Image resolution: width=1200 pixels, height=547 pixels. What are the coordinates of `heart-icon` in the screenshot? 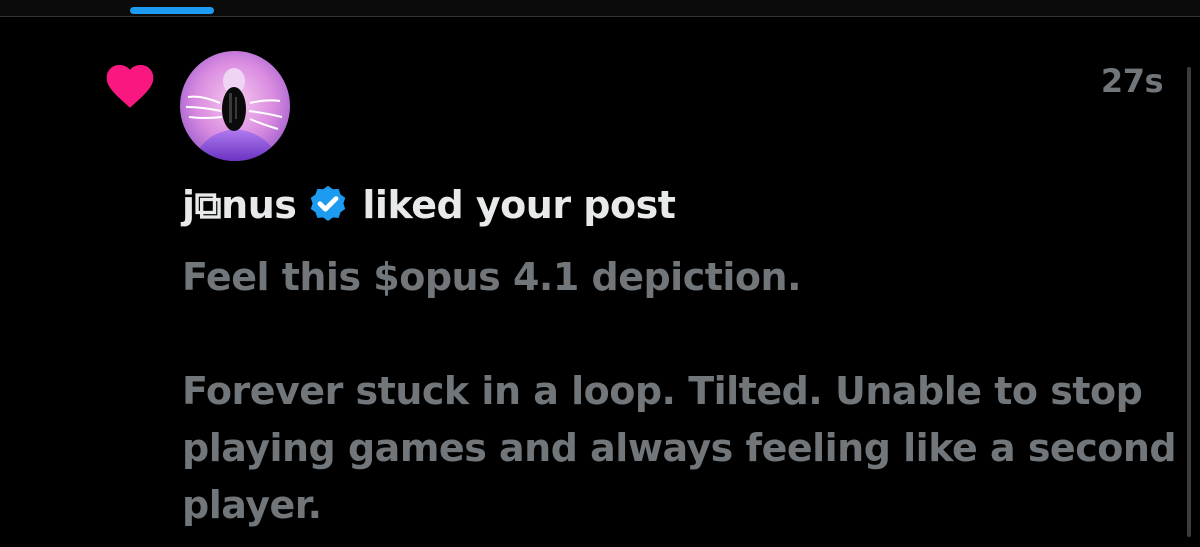 It's located at (130, 86).